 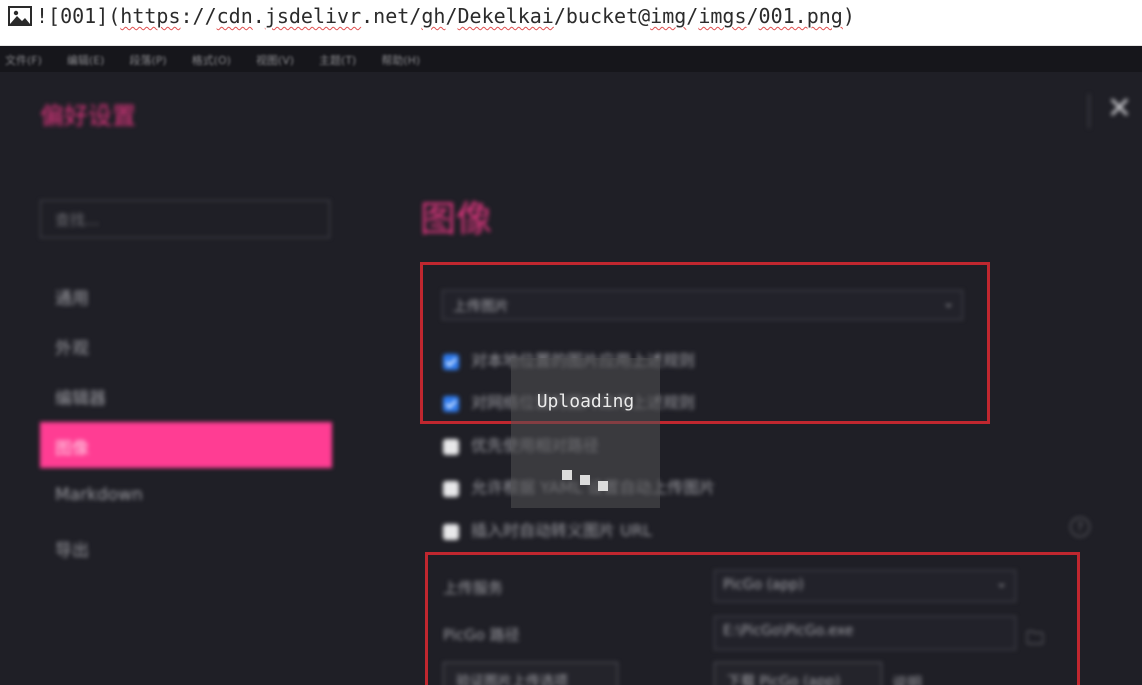 What do you see at coordinates (186, 395) in the screenshot?
I see `sidebar-item-editor: 编辑器` at bounding box center [186, 395].